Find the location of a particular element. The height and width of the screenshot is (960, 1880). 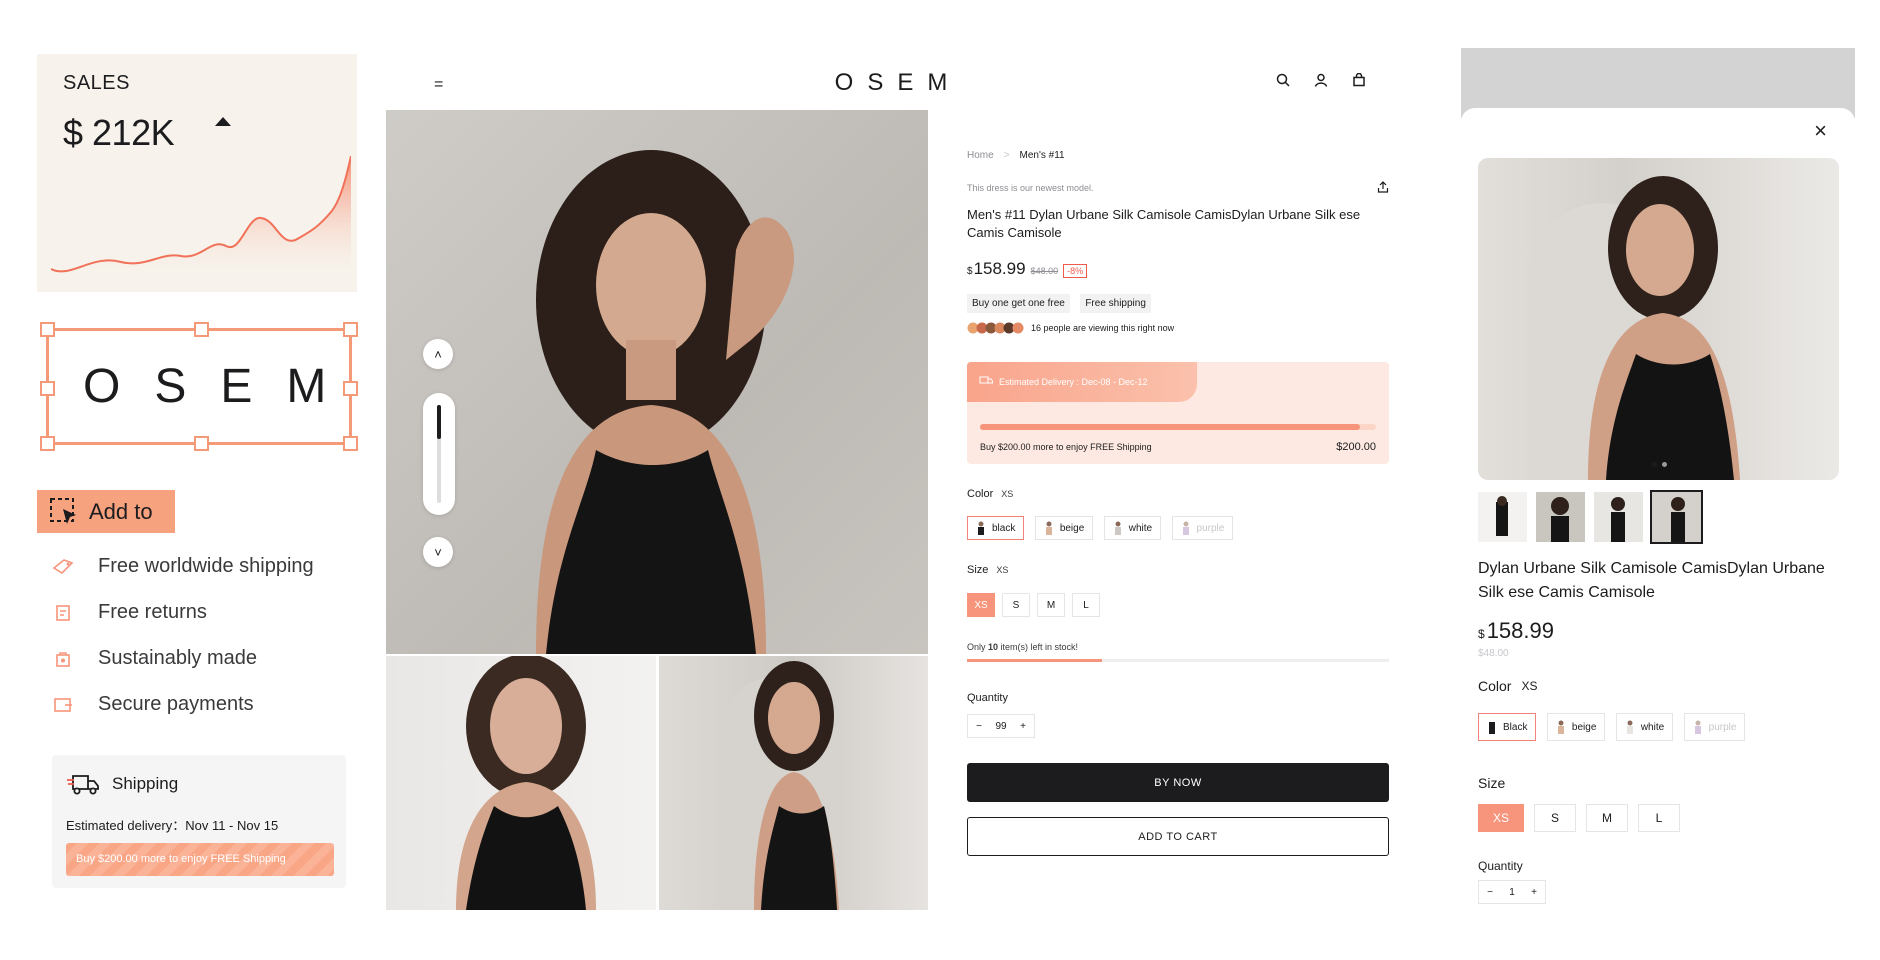

add-to-cart-button: ADD TO CART is located at coordinates (1178, 836).